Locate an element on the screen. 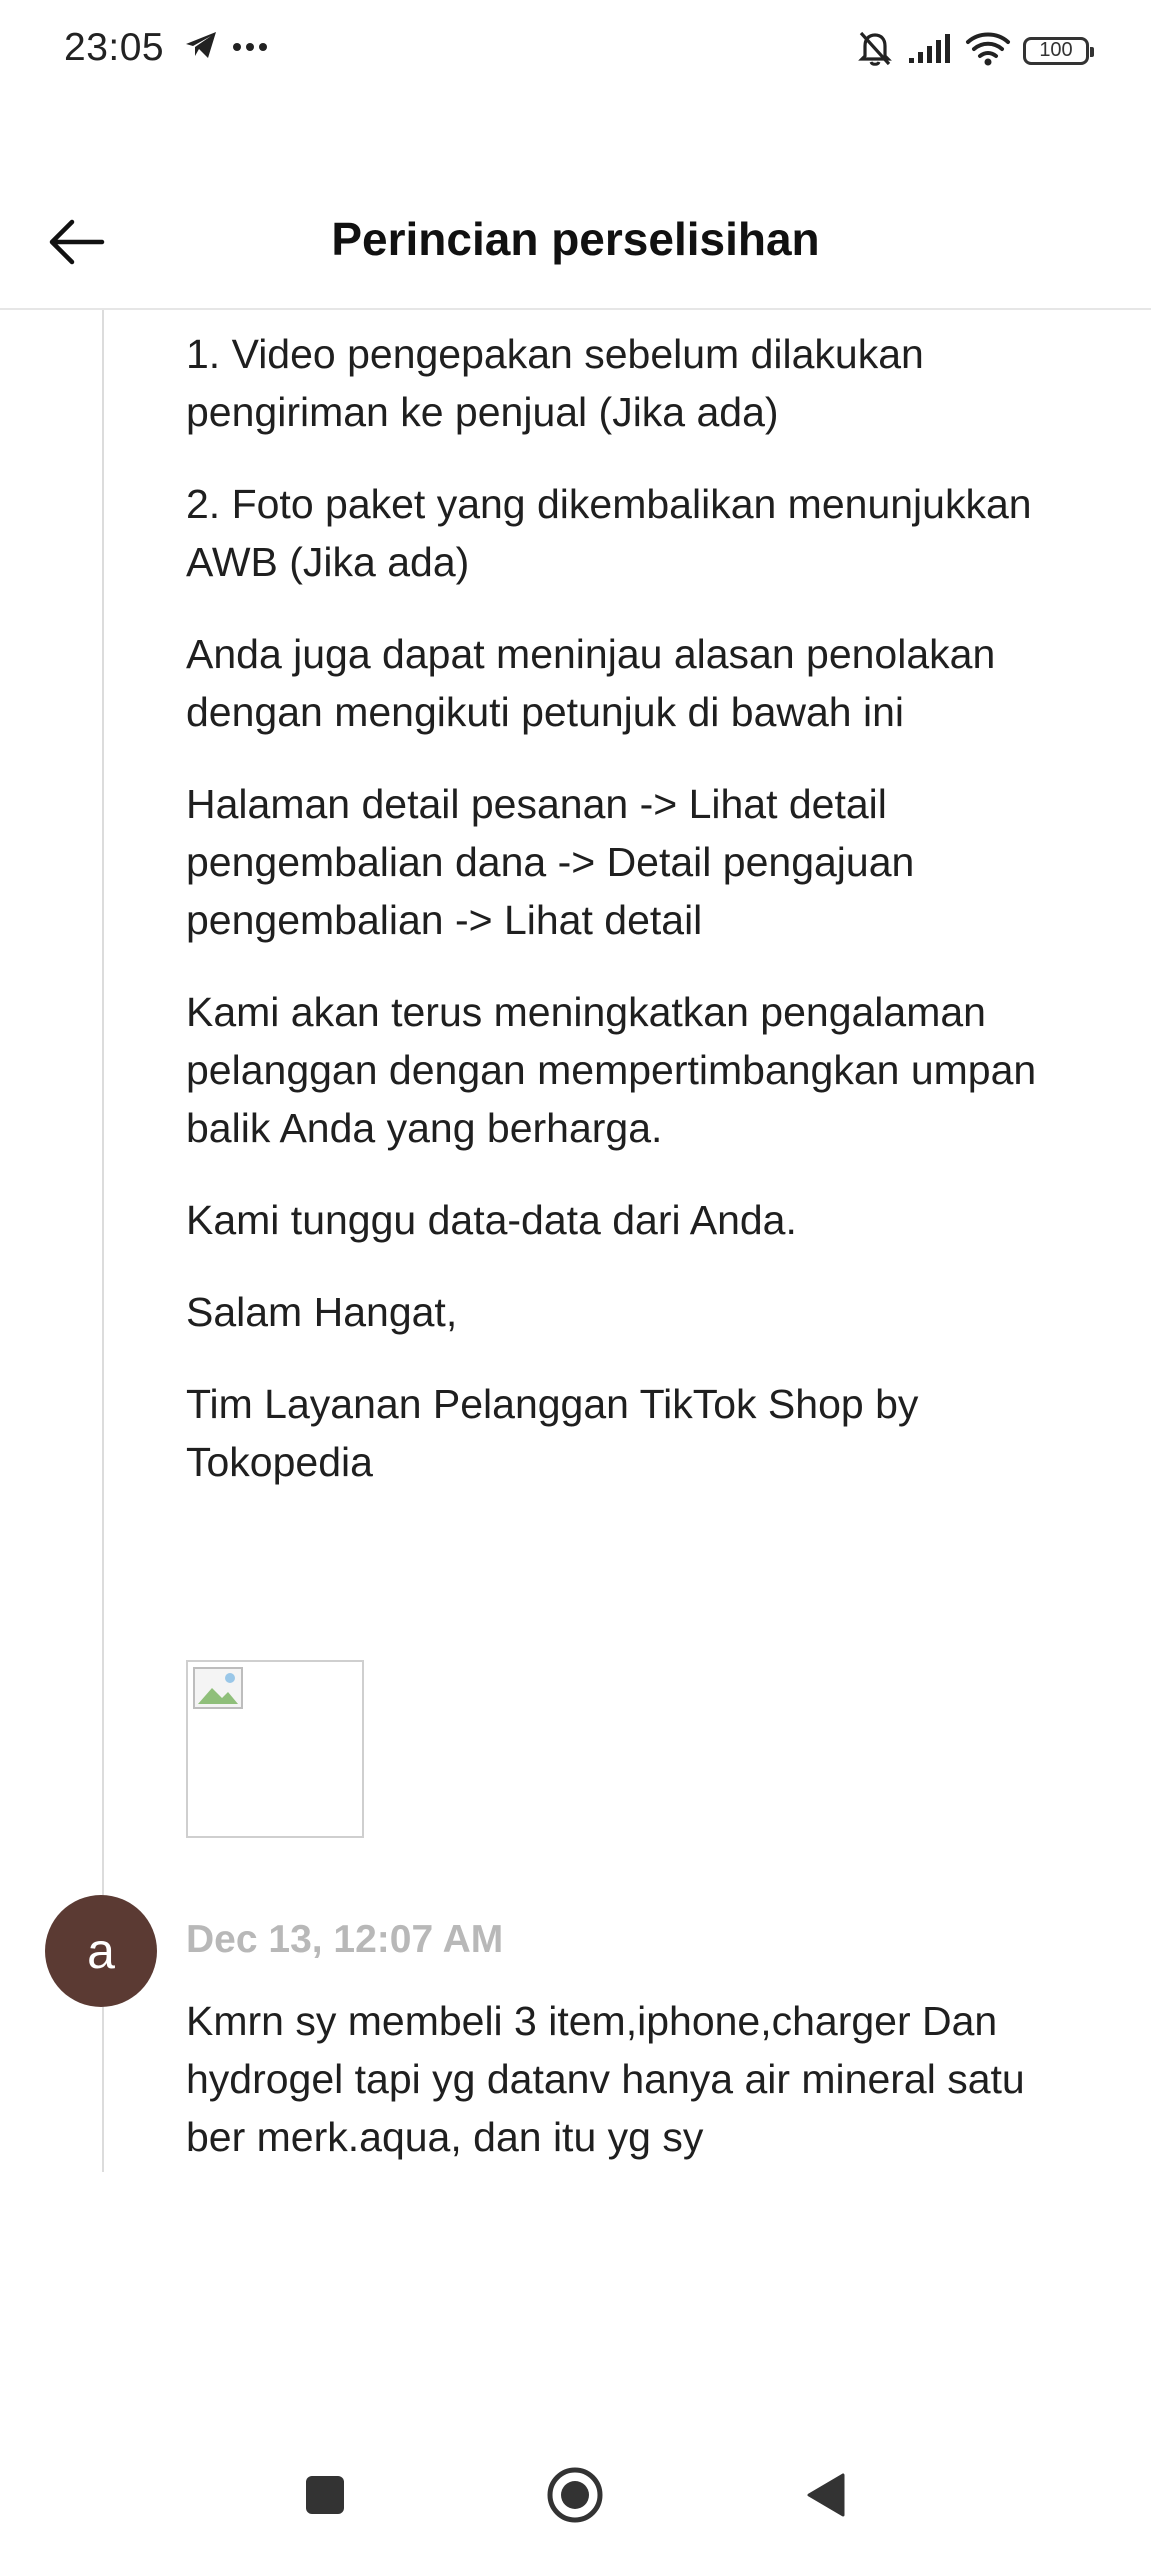 The image size is (1151, 2560). recents-button is located at coordinates (325, 2495).